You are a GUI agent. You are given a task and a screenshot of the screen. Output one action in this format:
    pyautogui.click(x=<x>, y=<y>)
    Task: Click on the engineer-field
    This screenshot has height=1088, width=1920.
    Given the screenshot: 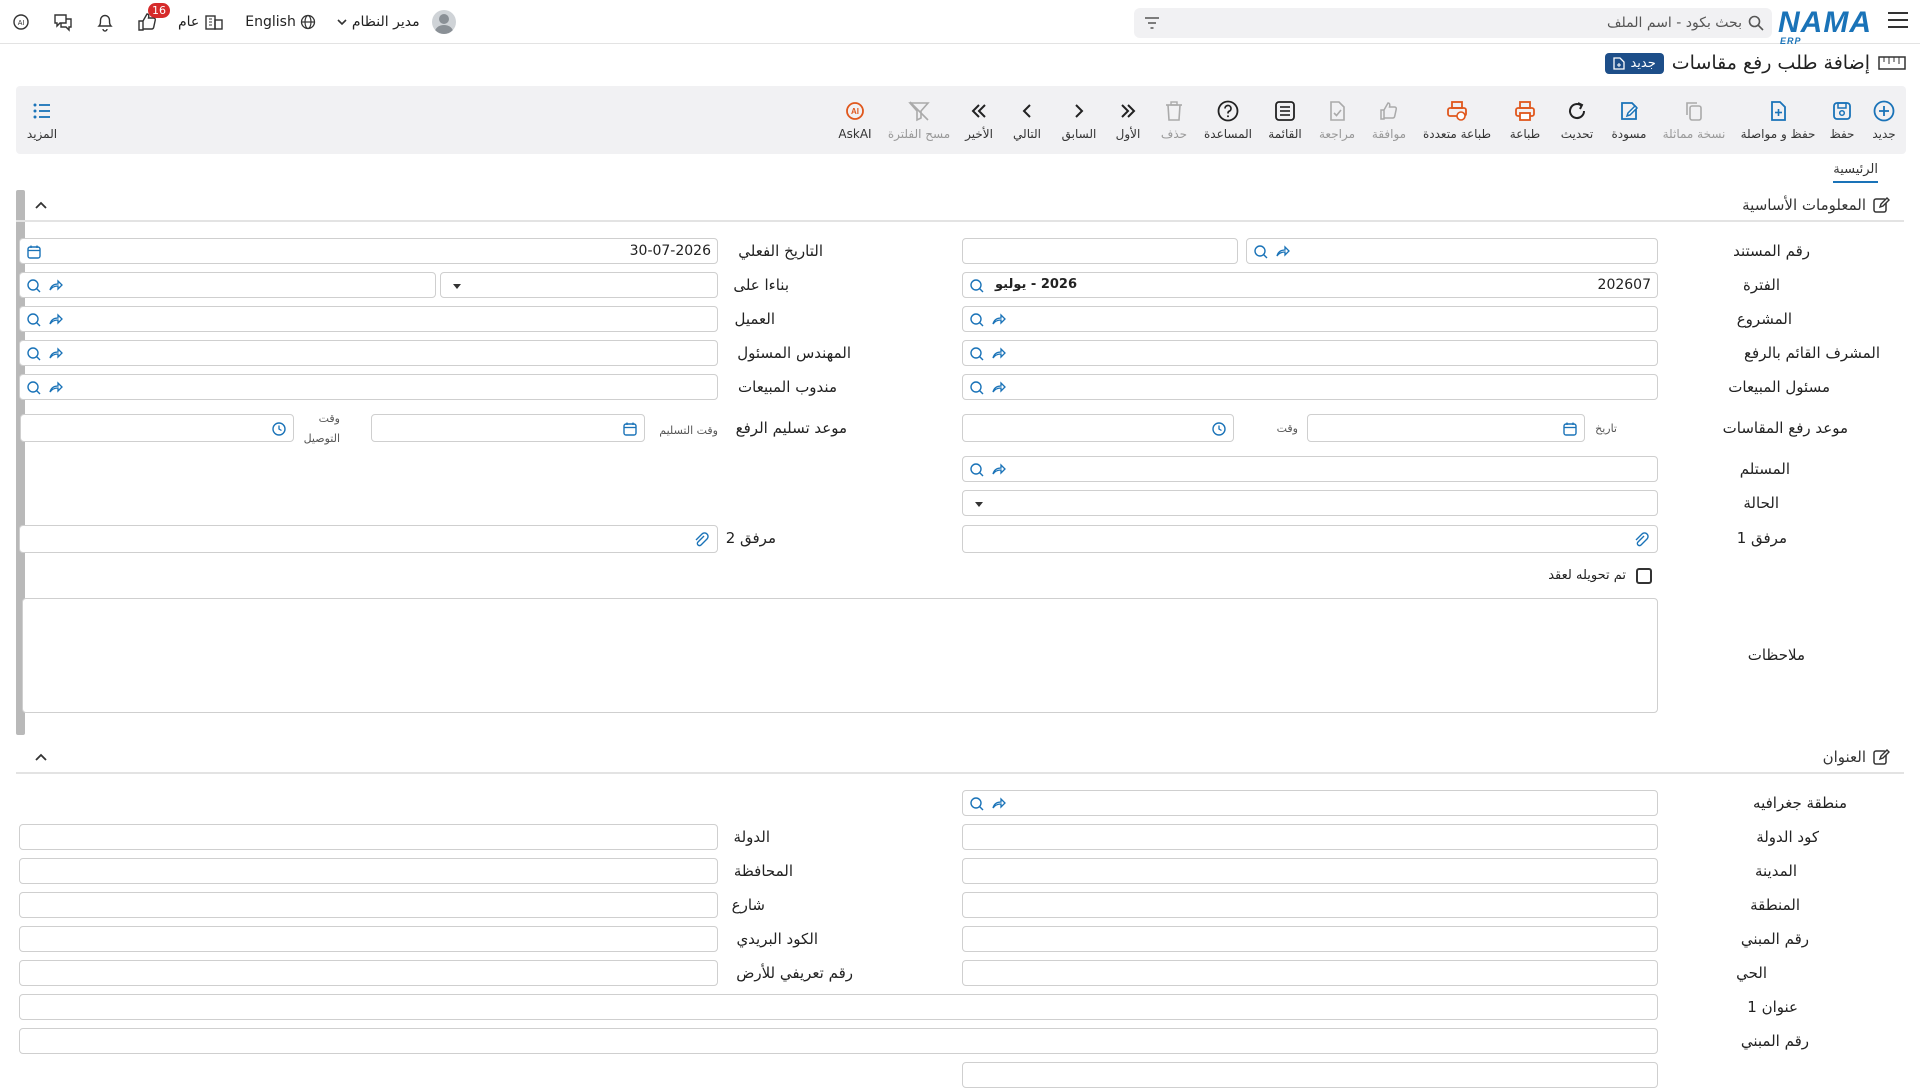 What is the action you would take?
    pyautogui.click(x=368, y=353)
    